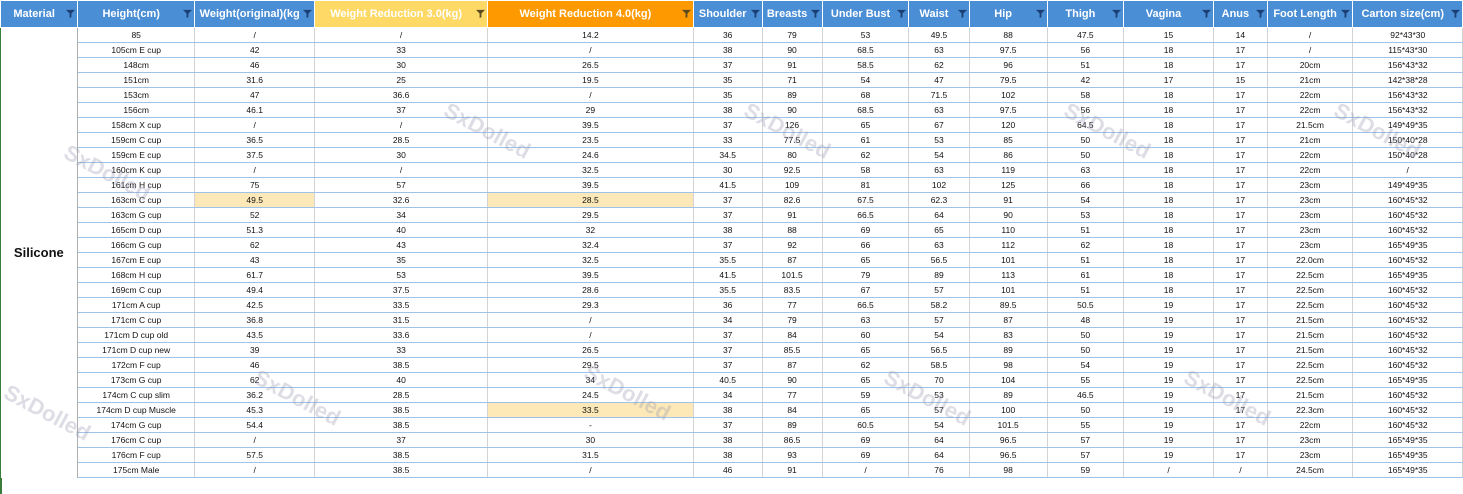 This screenshot has width=1463, height=494. I want to click on height-cell: 156cm, so click(136, 110).